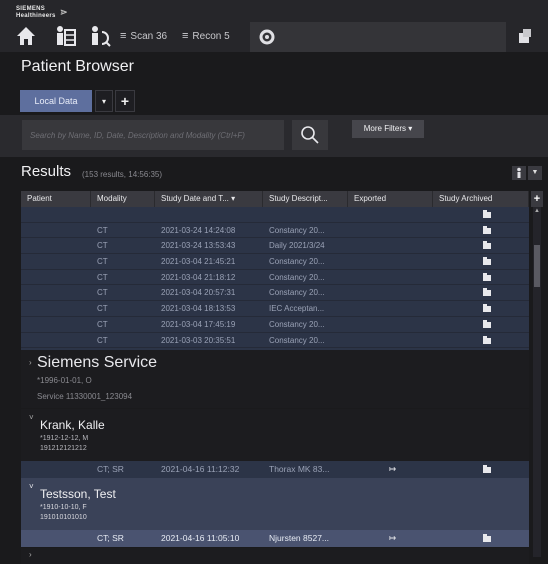 The width and height of the screenshot is (548, 564). What do you see at coordinates (110, 469) in the screenshot?
I see `cell-modality: CT; SR` at bounding box center [110, 469].